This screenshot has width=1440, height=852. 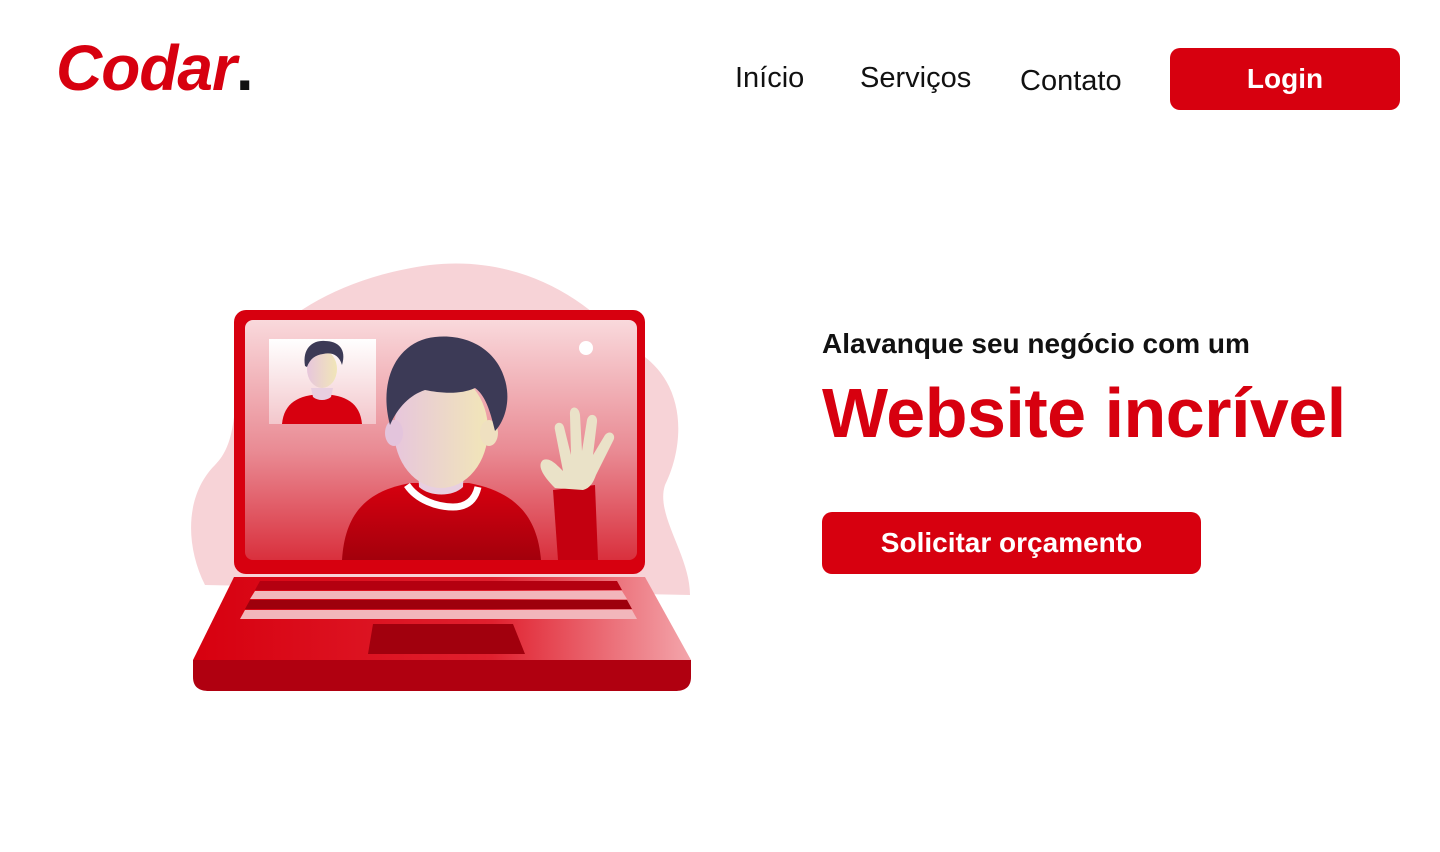 I want to click on nav-link-inicio: Início, so click(x=769, y=78).